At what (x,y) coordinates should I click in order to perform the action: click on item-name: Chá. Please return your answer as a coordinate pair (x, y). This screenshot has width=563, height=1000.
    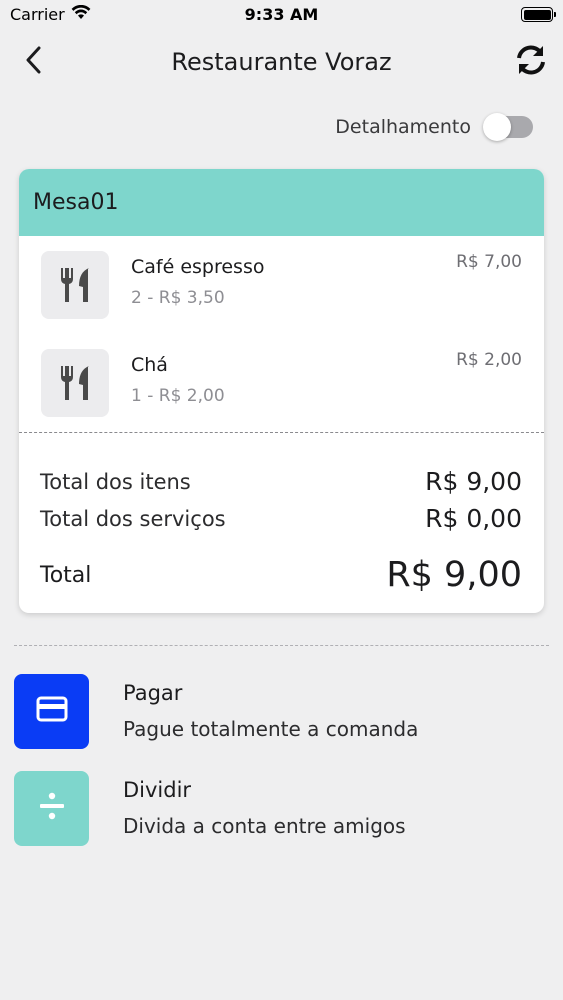
    Looking at the image, I should click on (149, 365).